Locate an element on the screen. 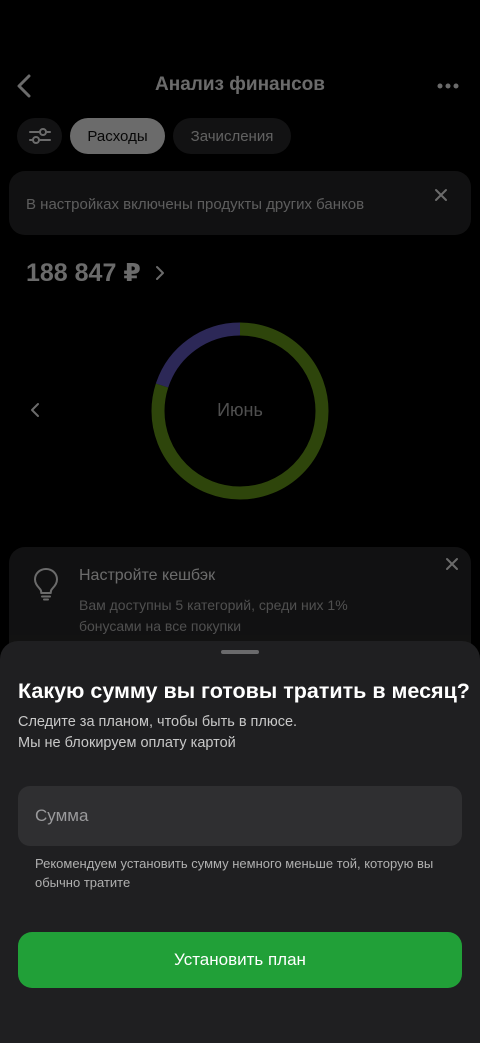 Image resolution: width=480 pixels, height=1043 pixels. chevron-left-icon is located at coordinates (35, 410).